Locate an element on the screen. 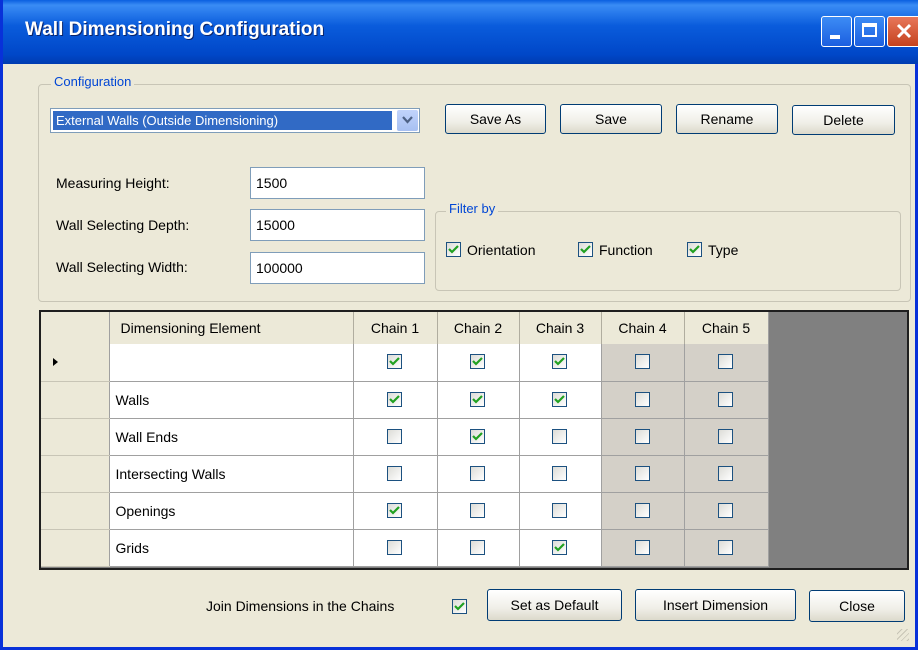  maximize-button is located at coordinates (869, 31).